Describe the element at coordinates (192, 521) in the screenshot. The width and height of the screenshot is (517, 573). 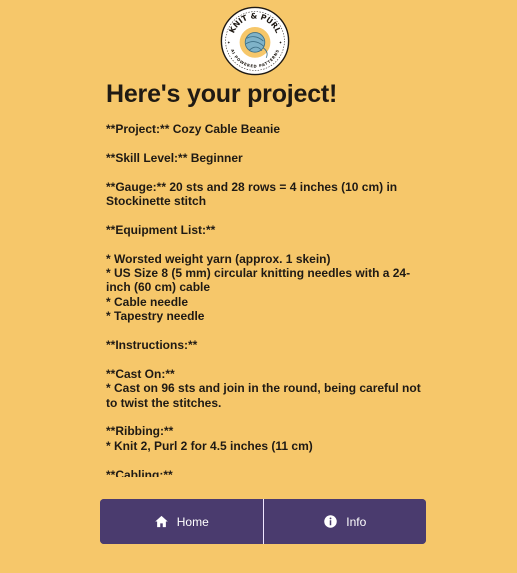
I see `home-label: Home` at that location.